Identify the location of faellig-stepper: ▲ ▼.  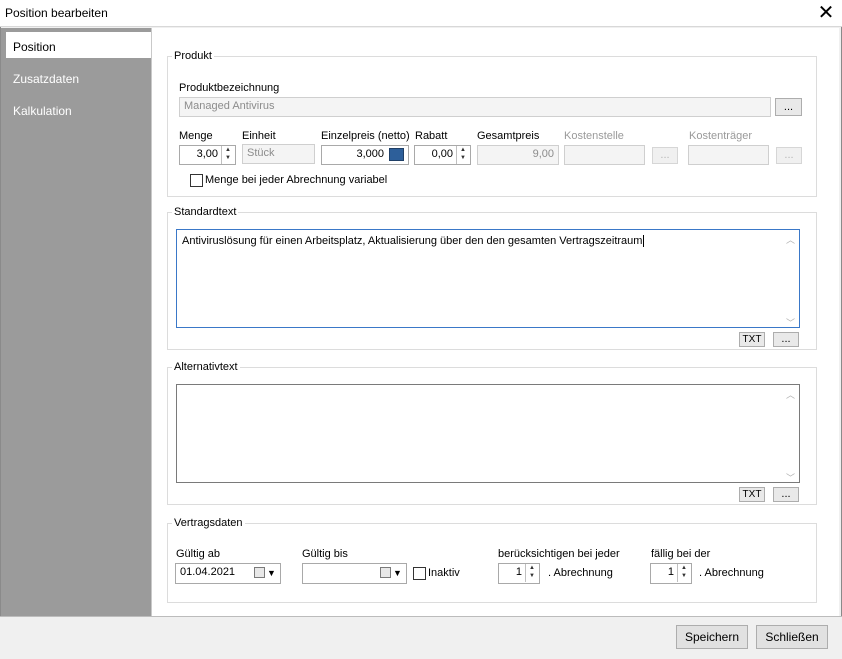
(683, 573).